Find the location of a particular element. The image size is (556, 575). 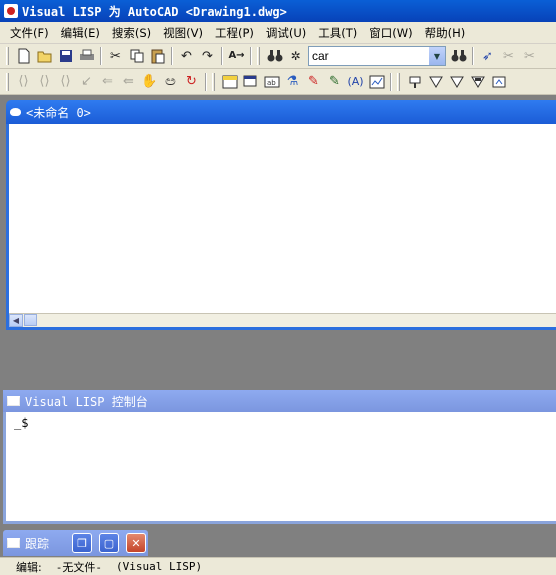

scroll-thumb is located at coordinates (30, 320).